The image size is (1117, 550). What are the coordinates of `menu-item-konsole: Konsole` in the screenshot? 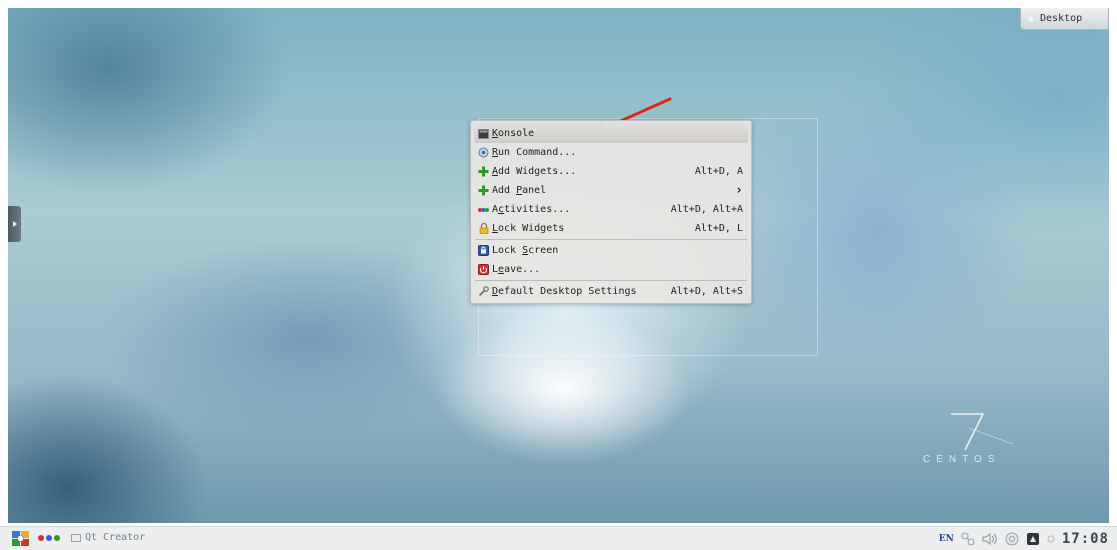 It's located at (611, 133).